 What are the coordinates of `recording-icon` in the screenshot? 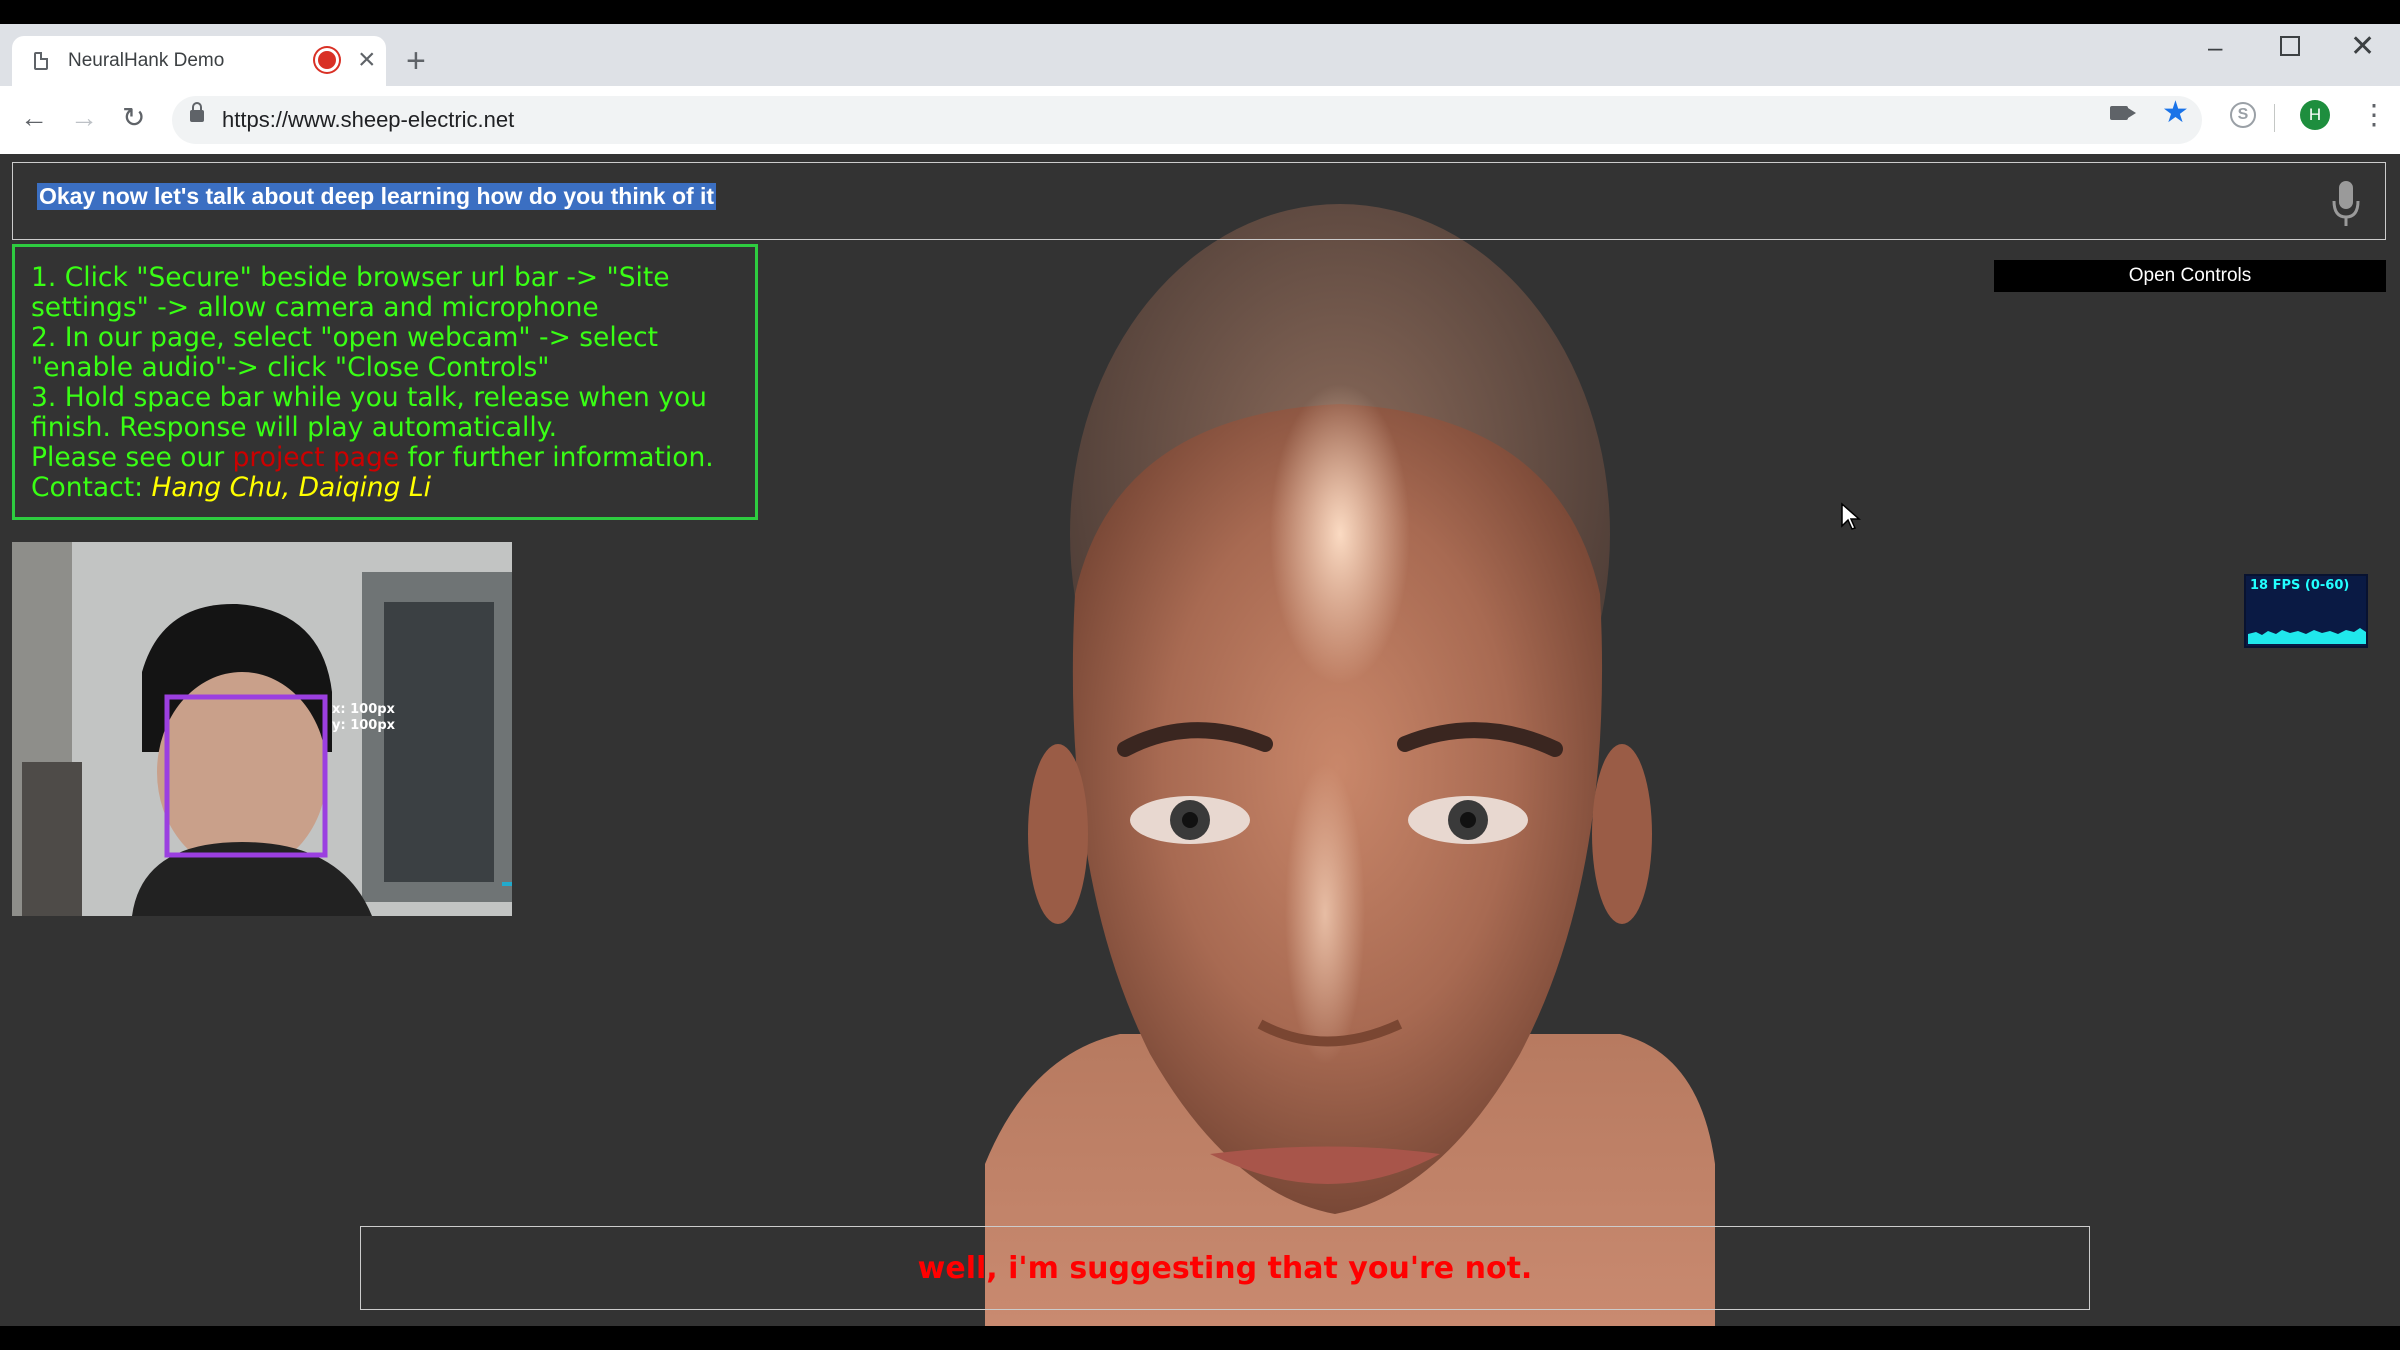 It's located at (327, 60).